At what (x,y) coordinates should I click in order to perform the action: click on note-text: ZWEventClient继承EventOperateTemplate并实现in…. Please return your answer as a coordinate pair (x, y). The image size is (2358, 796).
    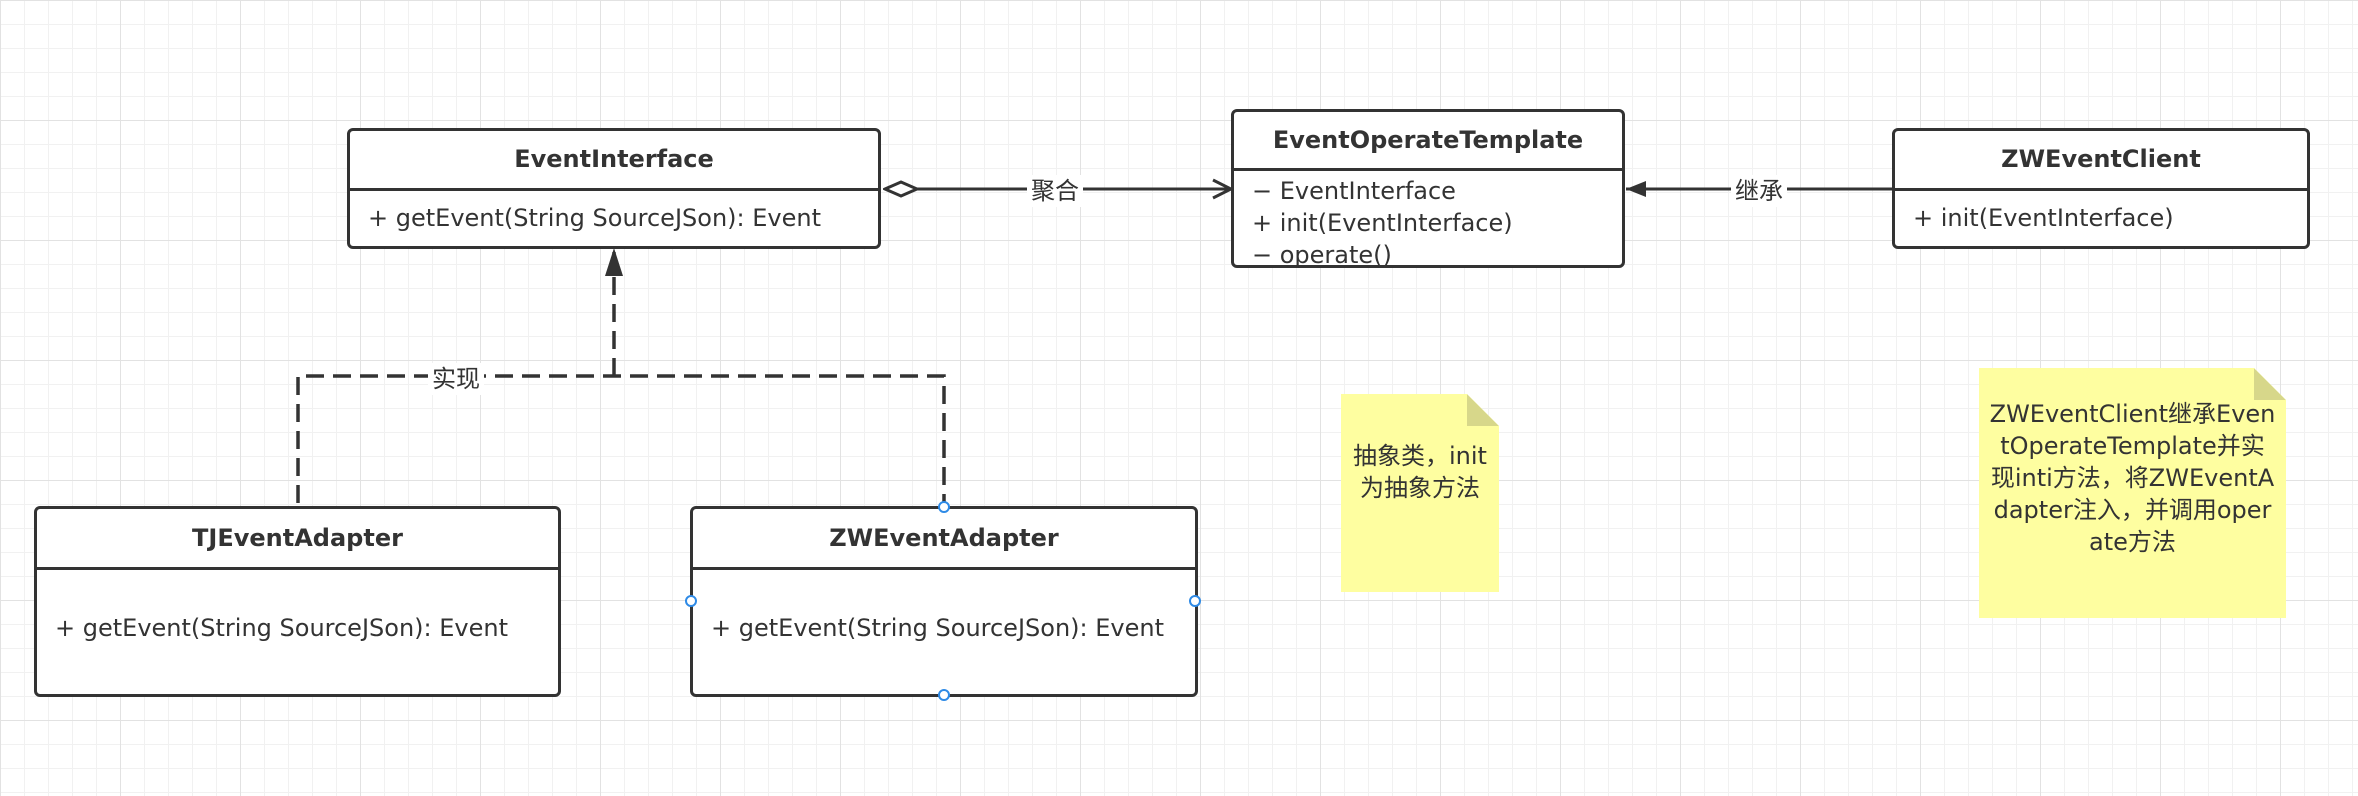
    Looking at the image, I should click on (2132, 478).